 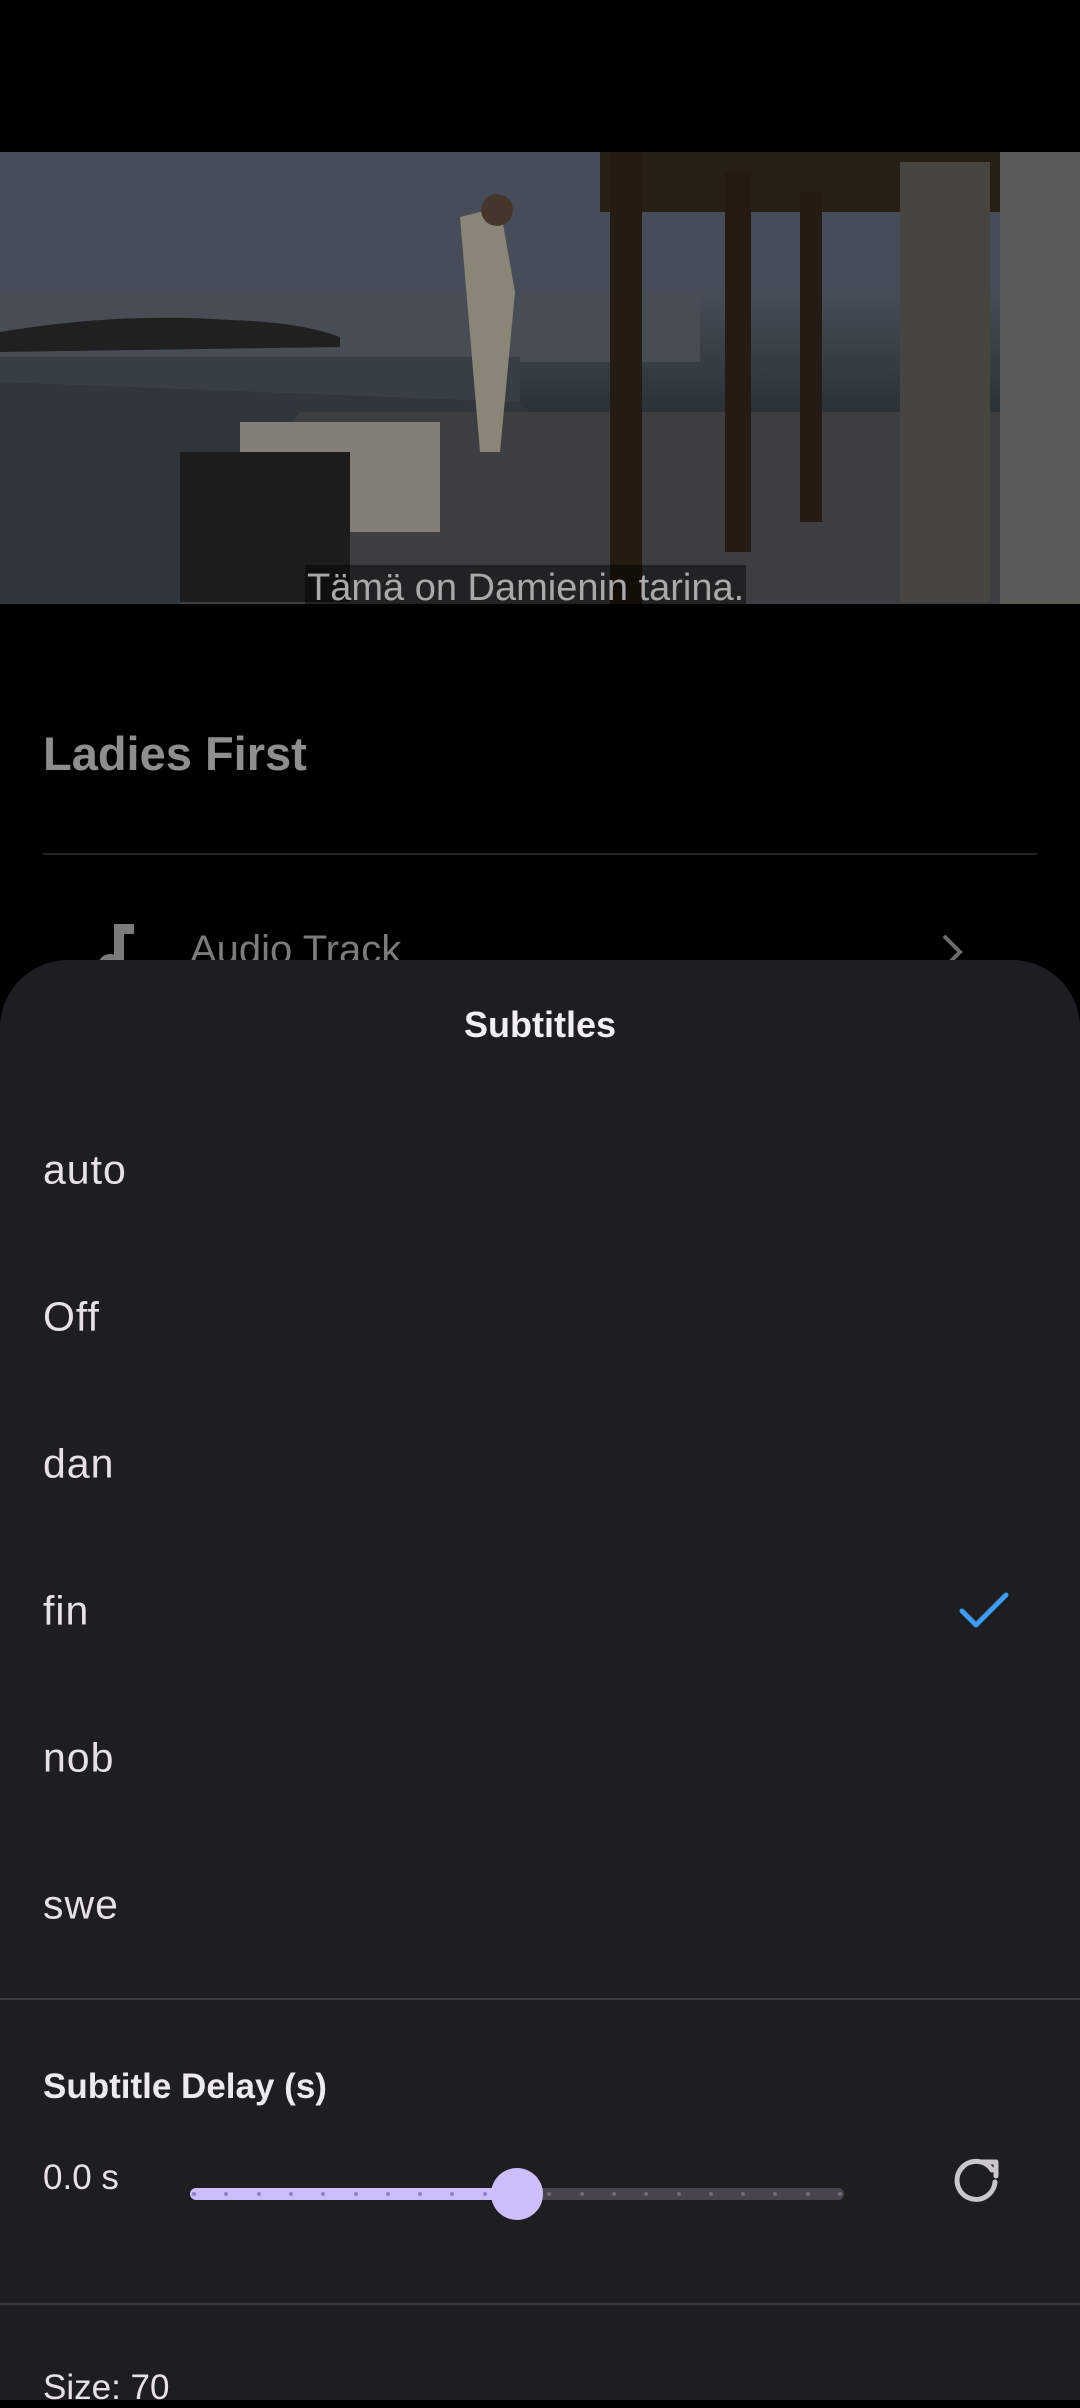 I want to click on subtitle-delay-slider, so click(x=520, y=2194).